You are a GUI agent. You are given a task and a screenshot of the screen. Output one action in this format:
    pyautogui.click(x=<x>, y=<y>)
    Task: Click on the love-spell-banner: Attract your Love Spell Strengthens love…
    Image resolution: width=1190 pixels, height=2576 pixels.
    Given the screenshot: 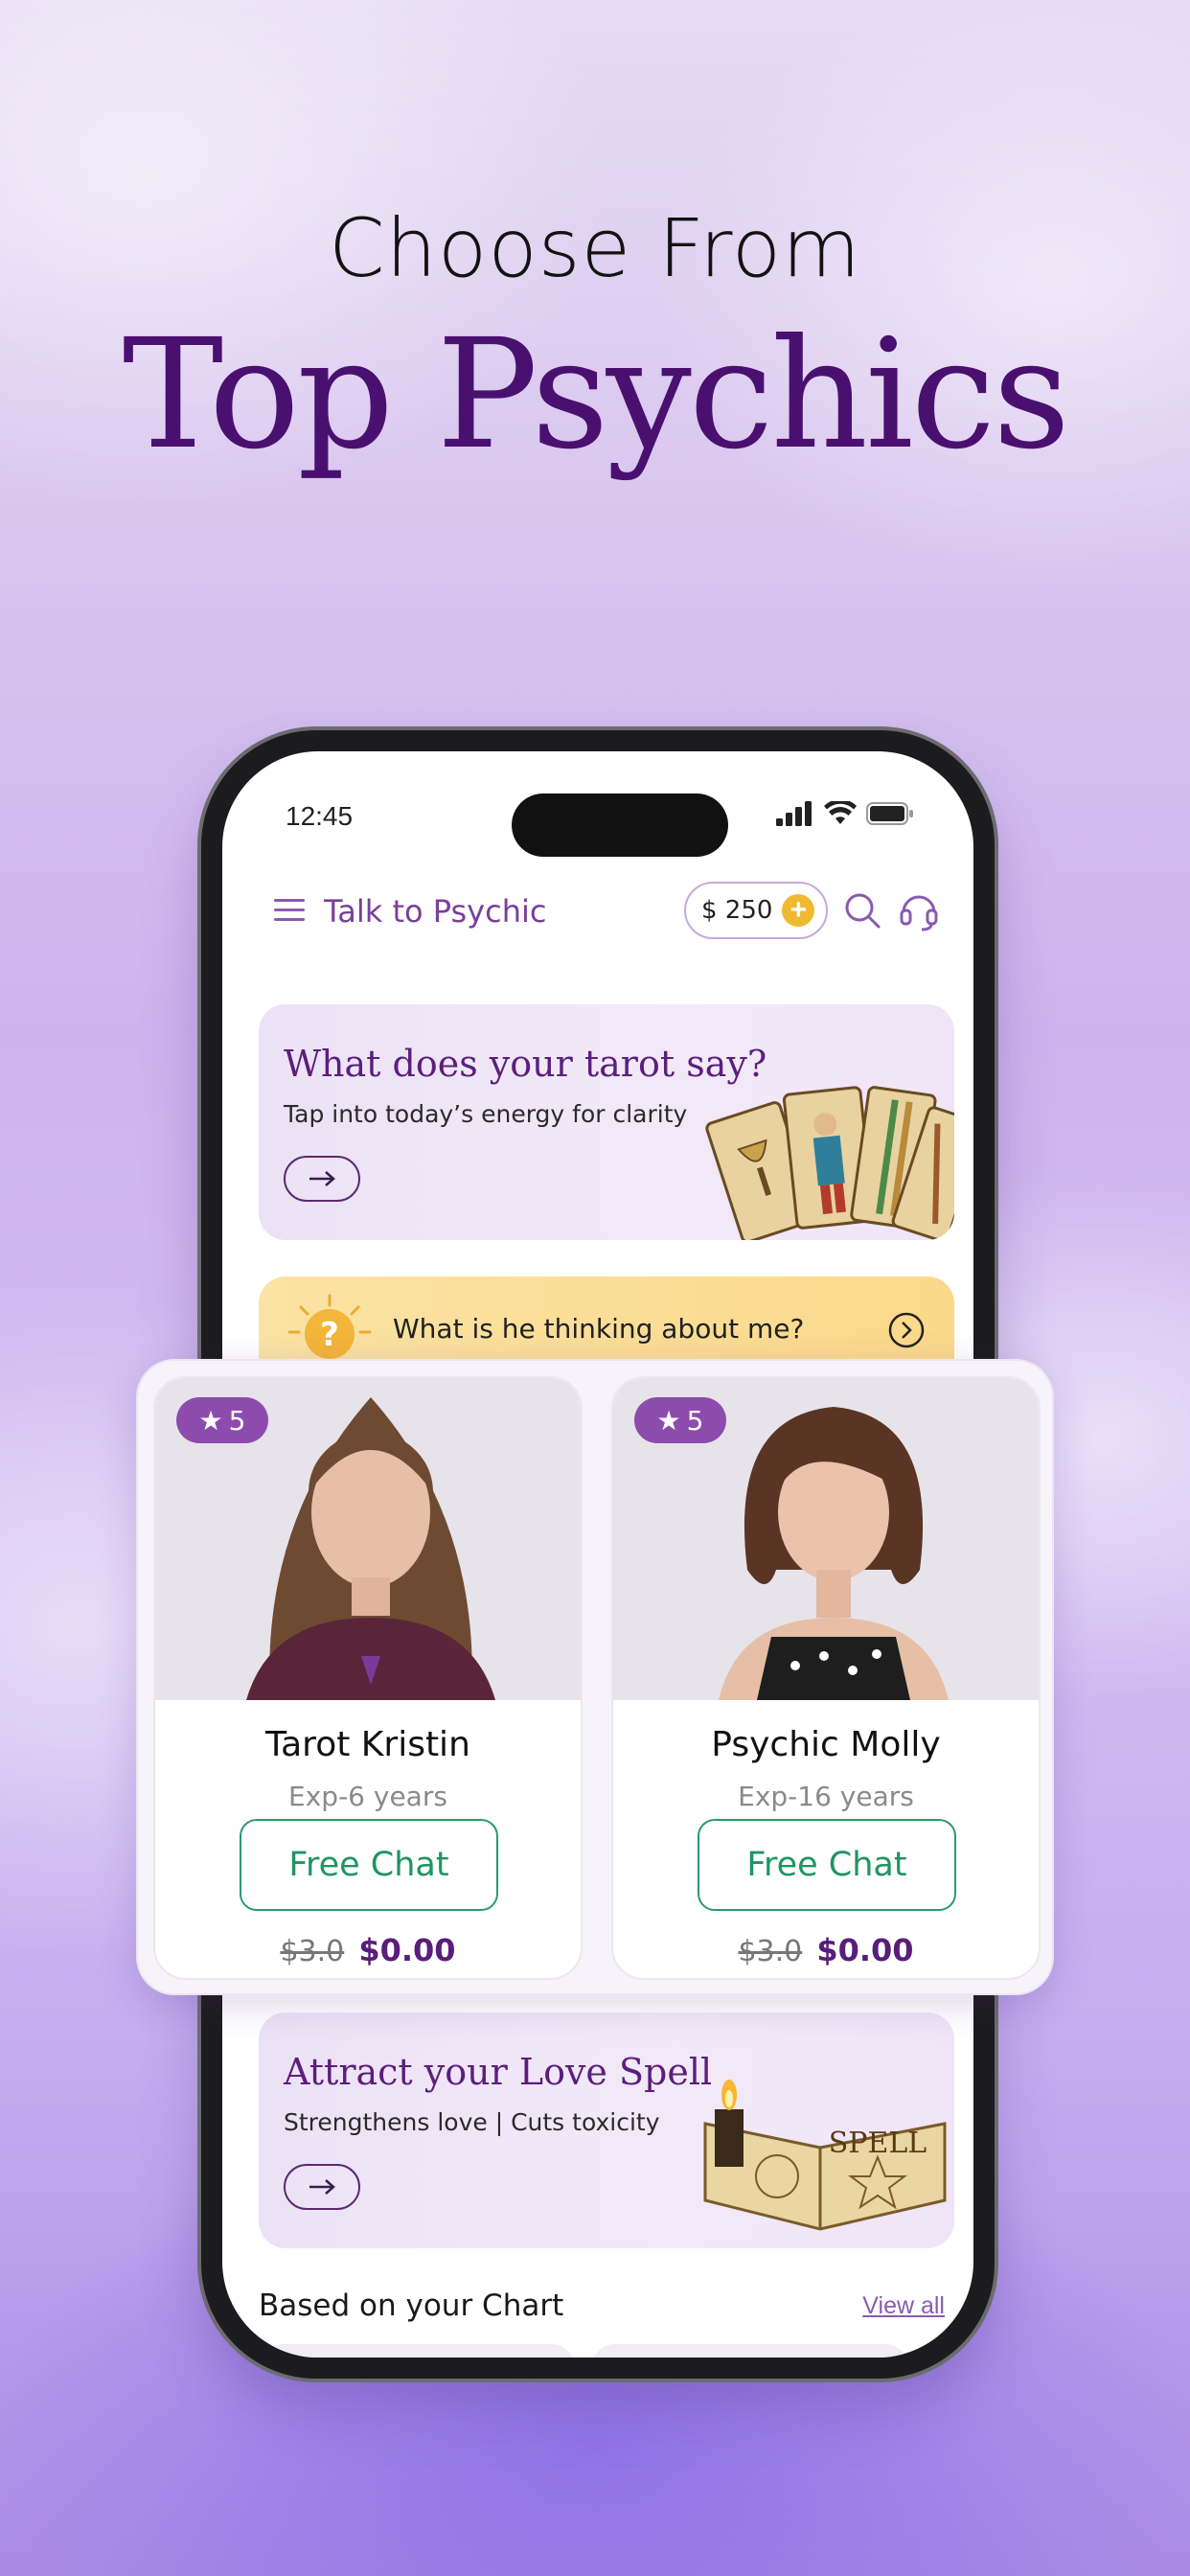 What is the action you would take?
    pyautogui.click(x=606, y=2130)
    